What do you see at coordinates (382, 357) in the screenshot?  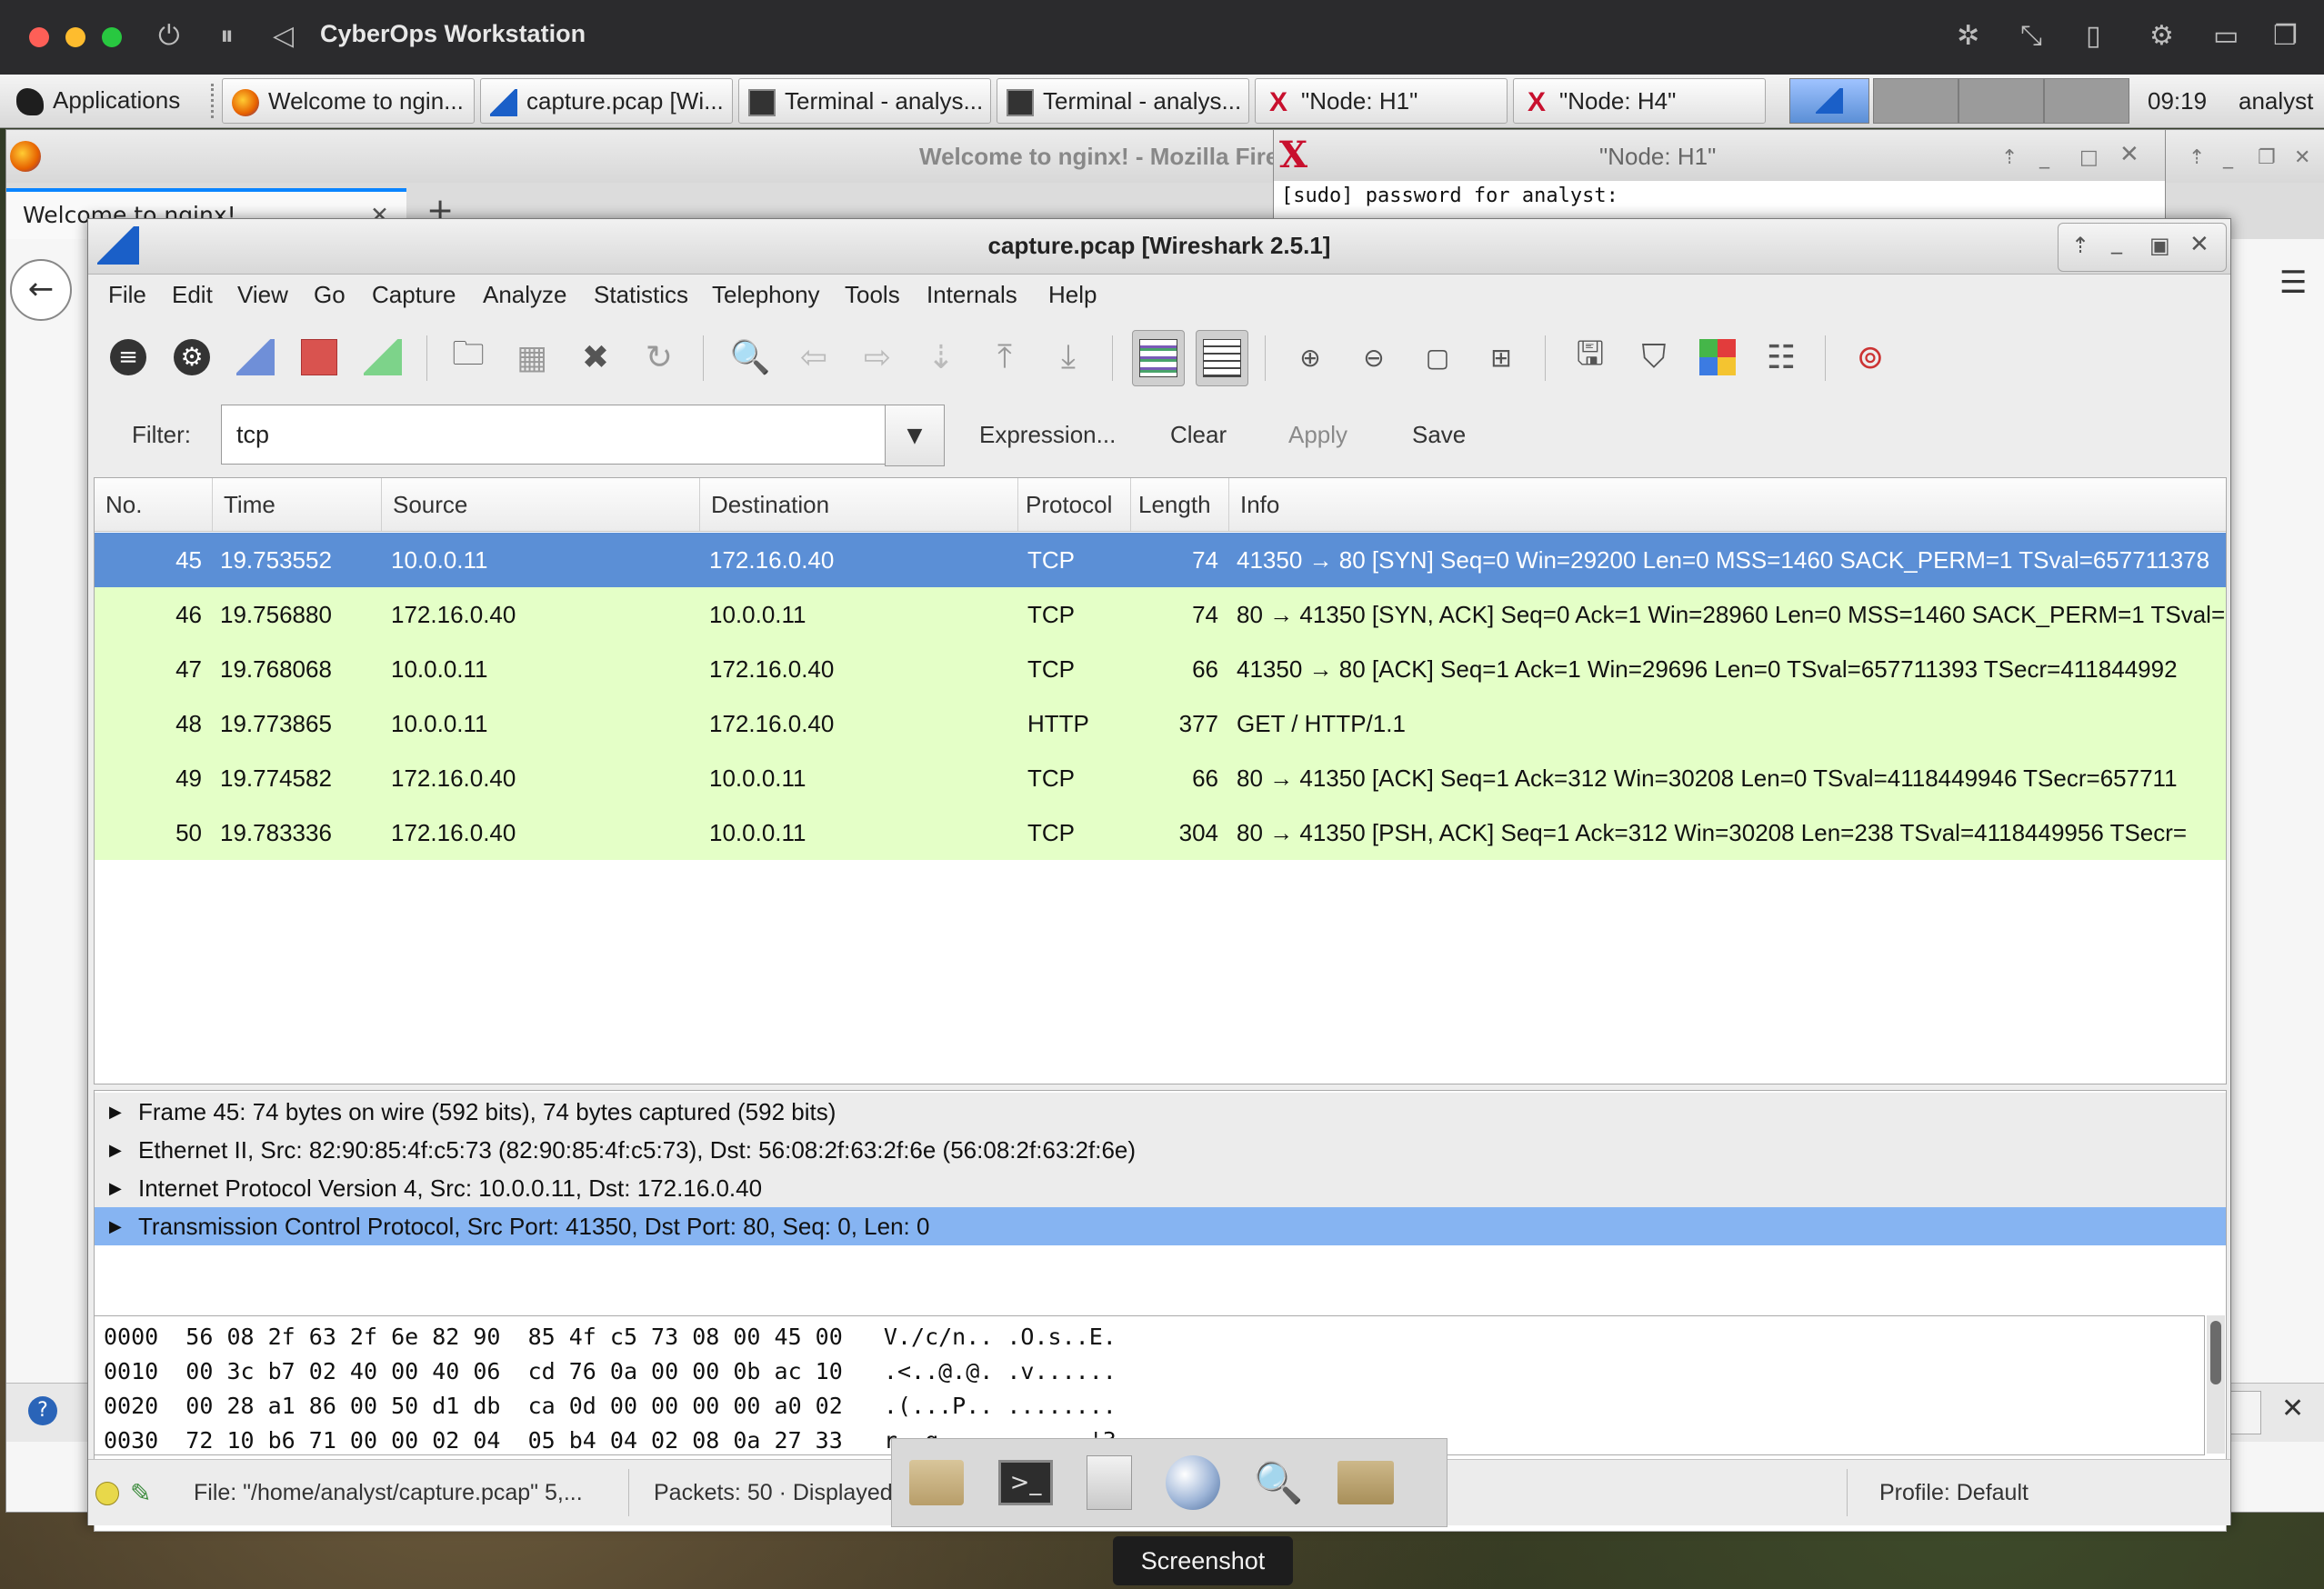 I see `restart-capture-icon` at bounding box center [382, 357].